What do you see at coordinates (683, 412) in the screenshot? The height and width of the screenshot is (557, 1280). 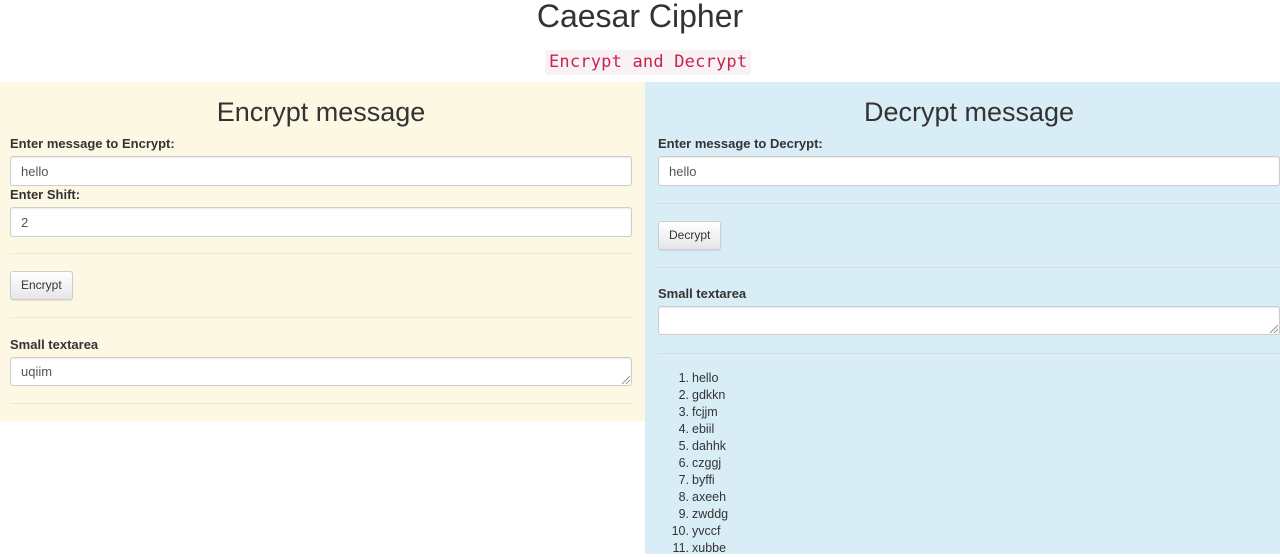 I see `result-number: 3.` at bounding box center [683, 412].